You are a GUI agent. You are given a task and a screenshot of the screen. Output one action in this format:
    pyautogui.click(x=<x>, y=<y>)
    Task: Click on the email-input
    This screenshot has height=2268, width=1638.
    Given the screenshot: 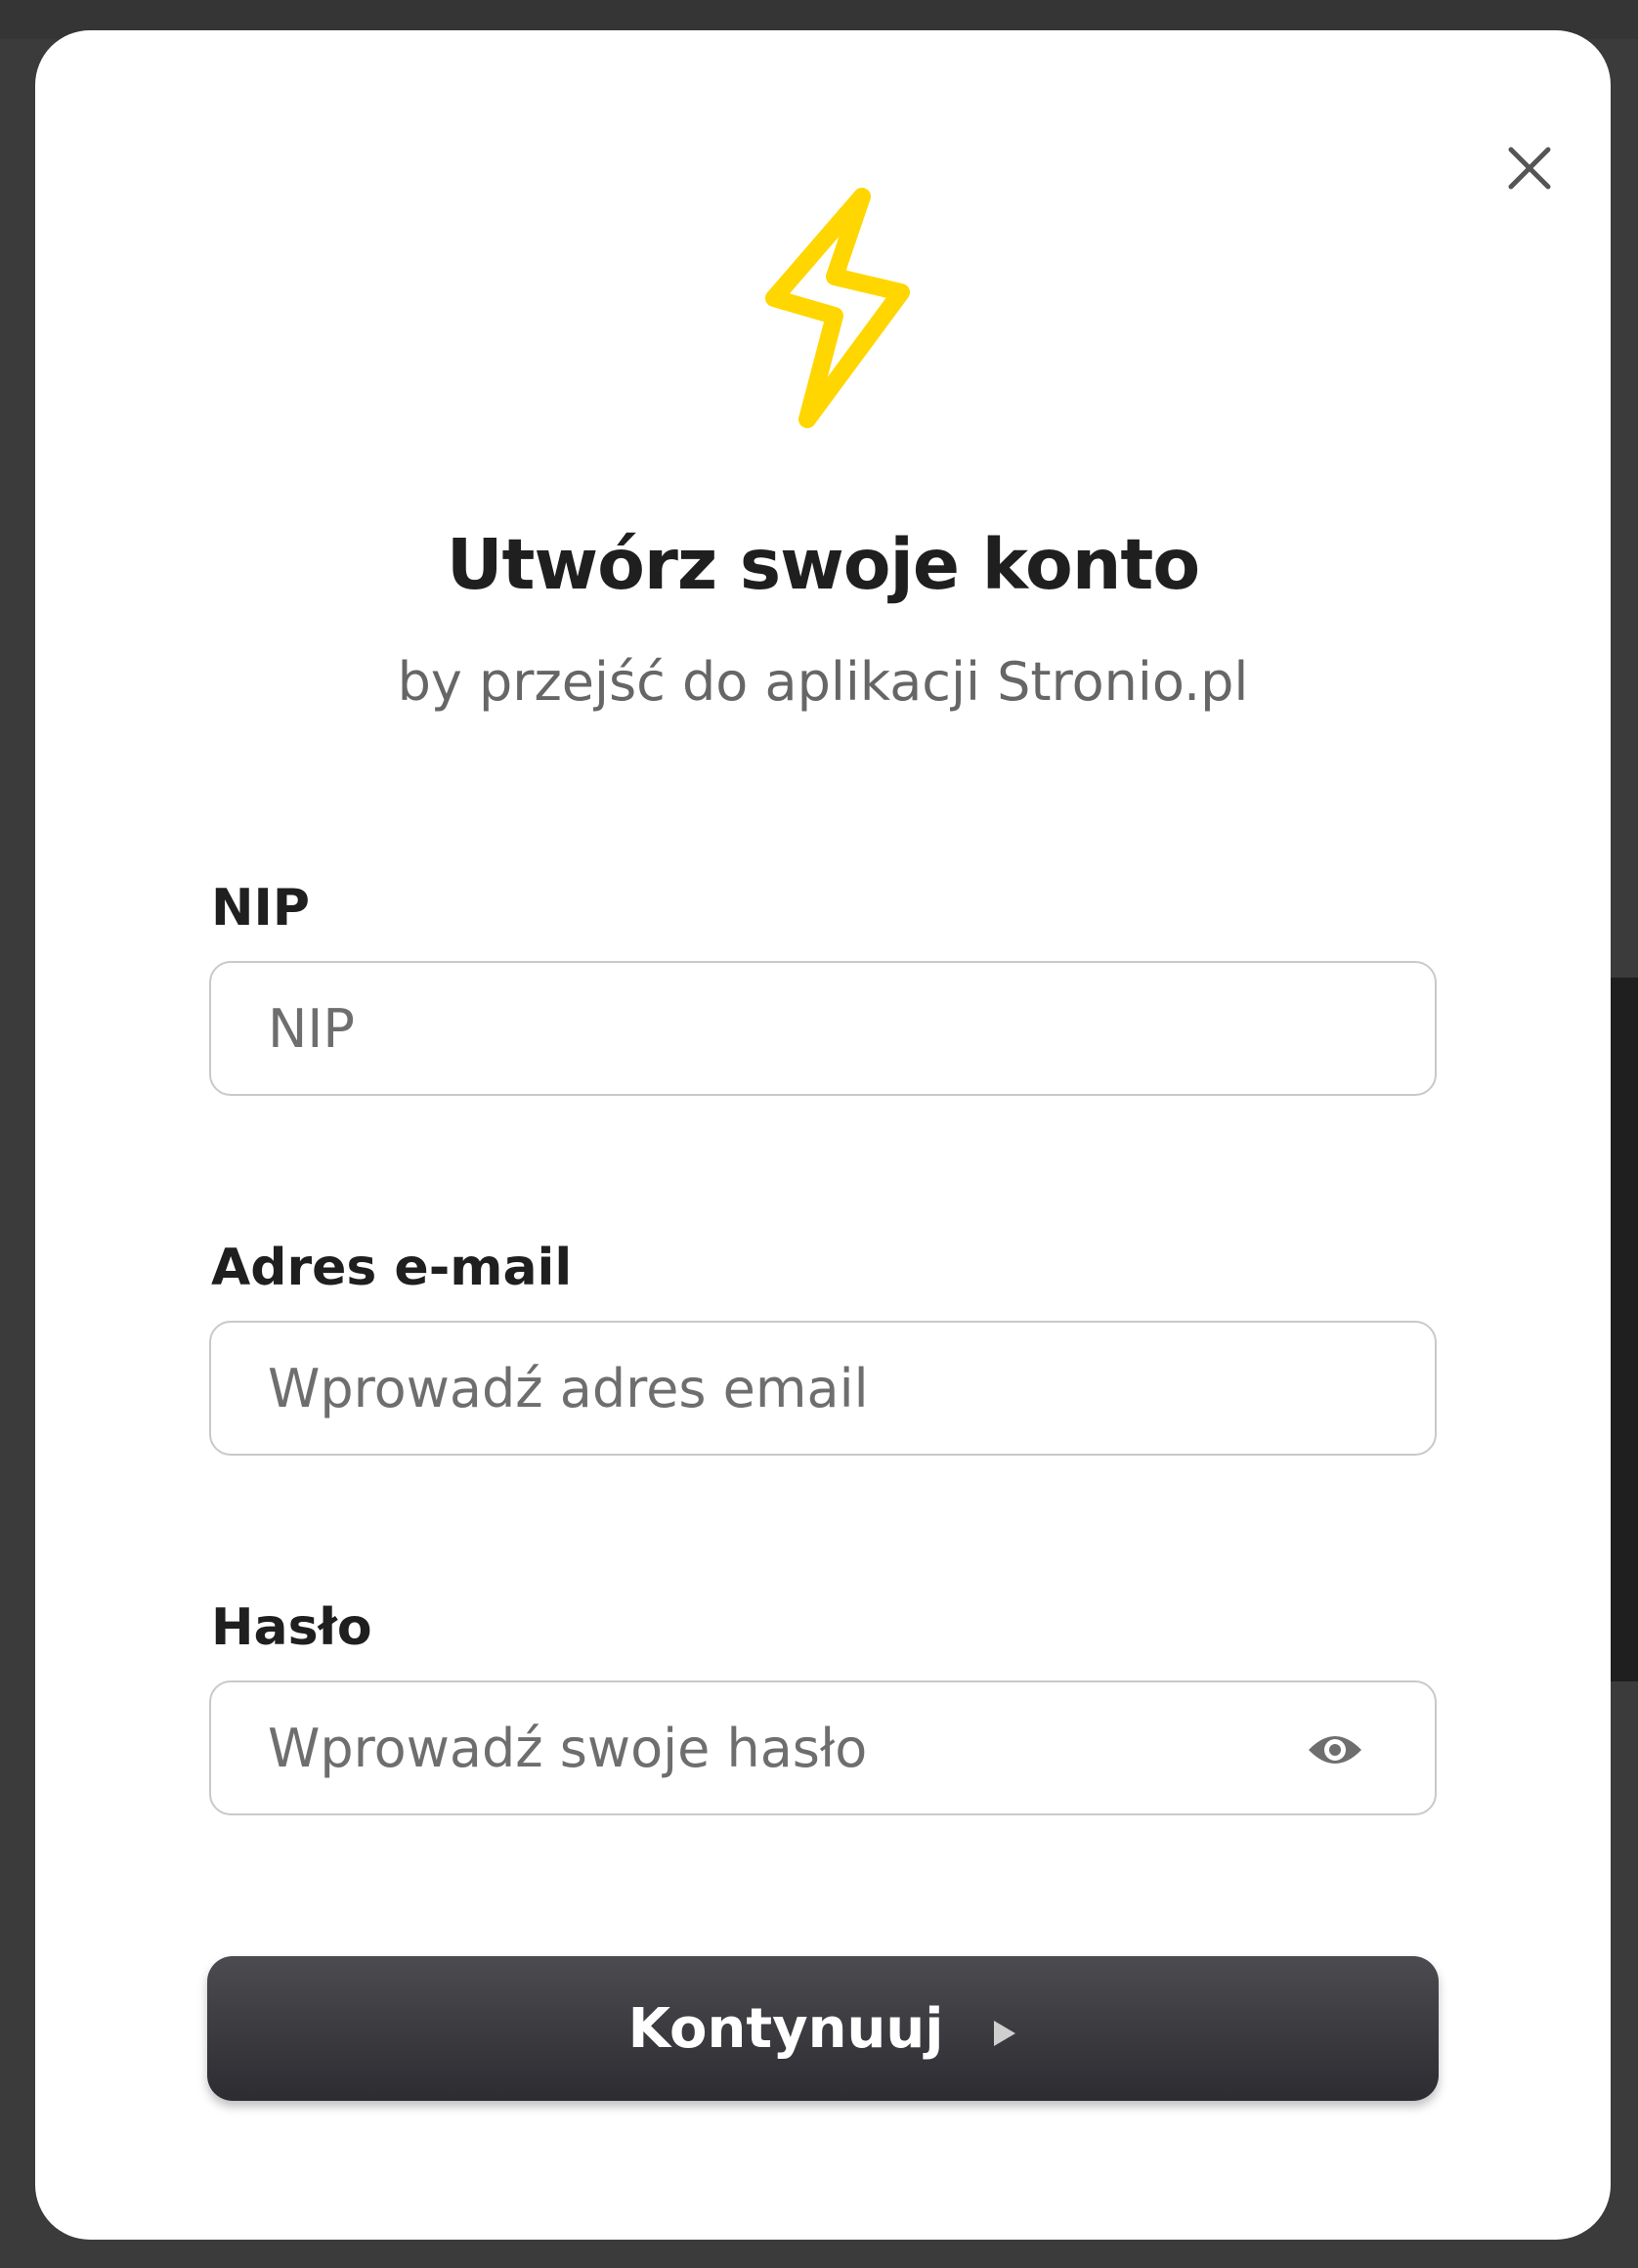 What is the action you would take?
    pyautogui.click(x=823, y=1388)
    